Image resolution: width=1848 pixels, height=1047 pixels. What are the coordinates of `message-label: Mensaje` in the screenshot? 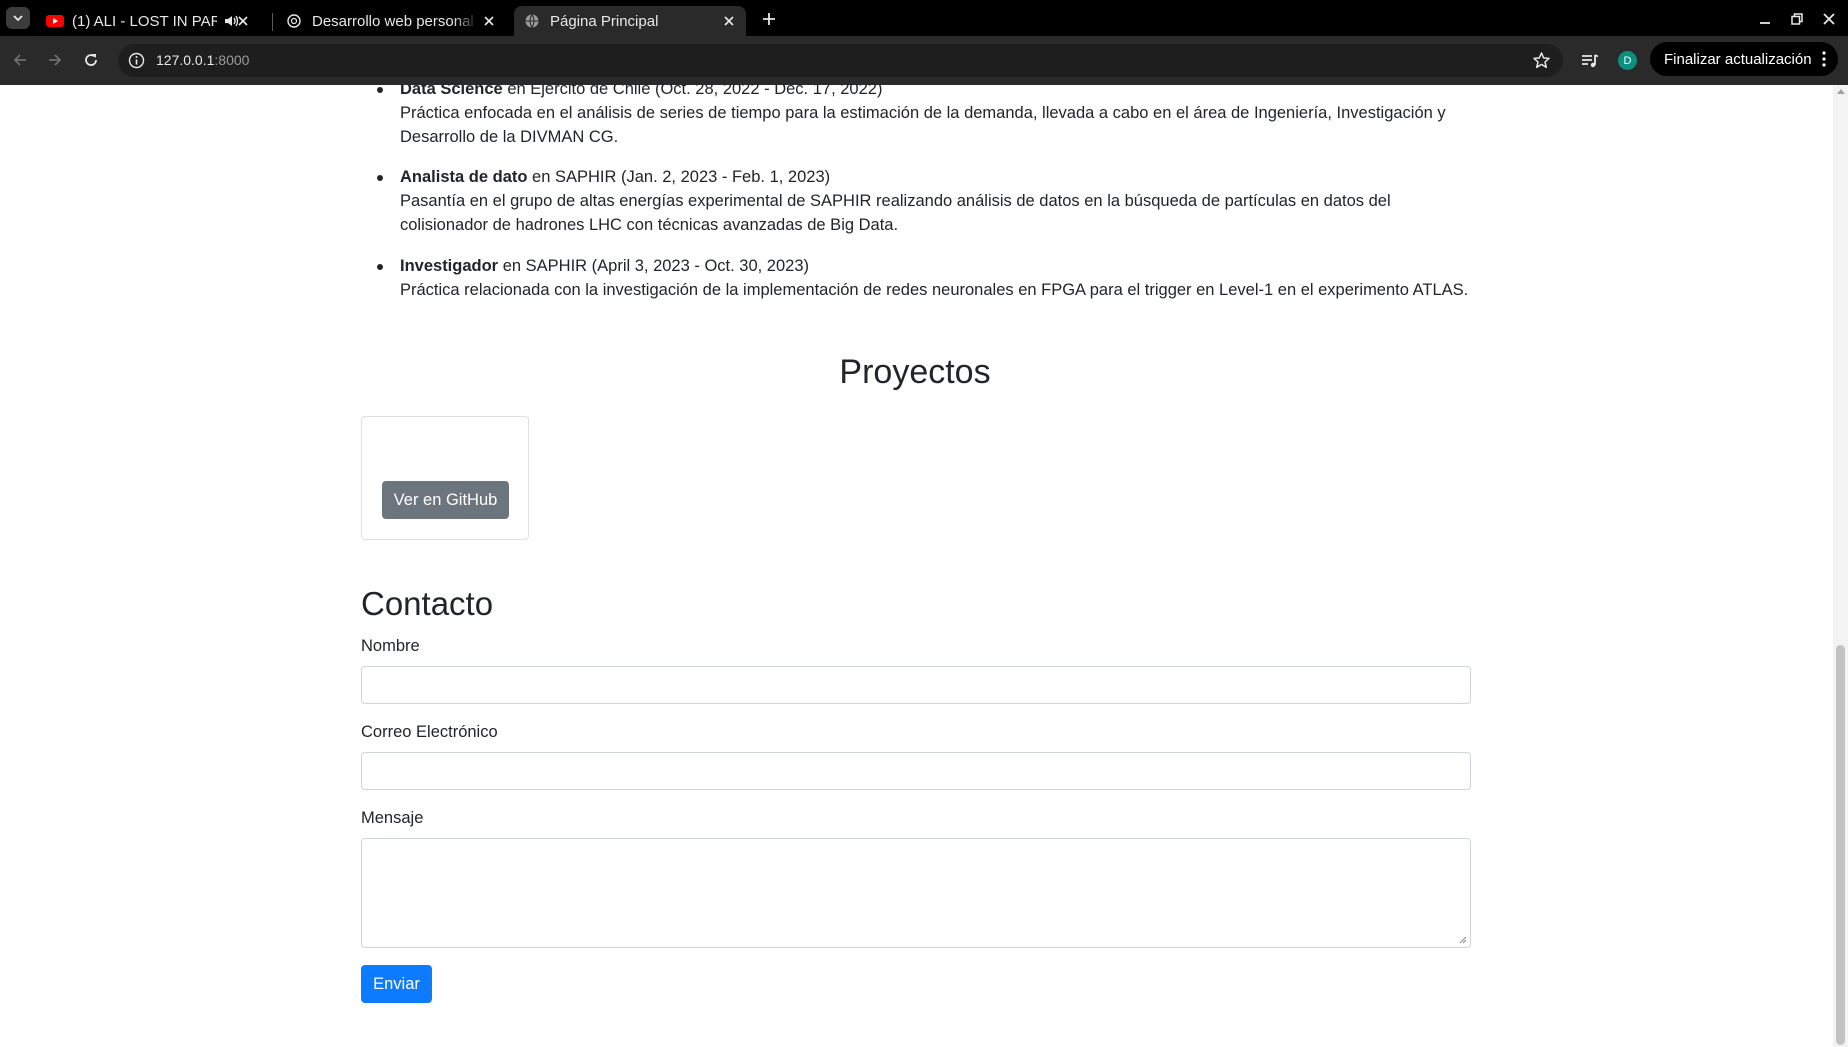 It's located at (392, 818).